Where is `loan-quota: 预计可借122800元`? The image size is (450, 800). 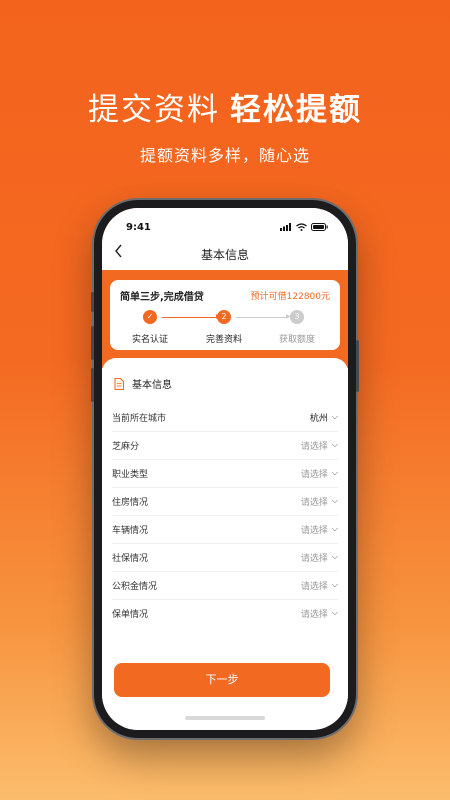 loan-quota: 预计可借122800元 is located at coordinates (290, 297).